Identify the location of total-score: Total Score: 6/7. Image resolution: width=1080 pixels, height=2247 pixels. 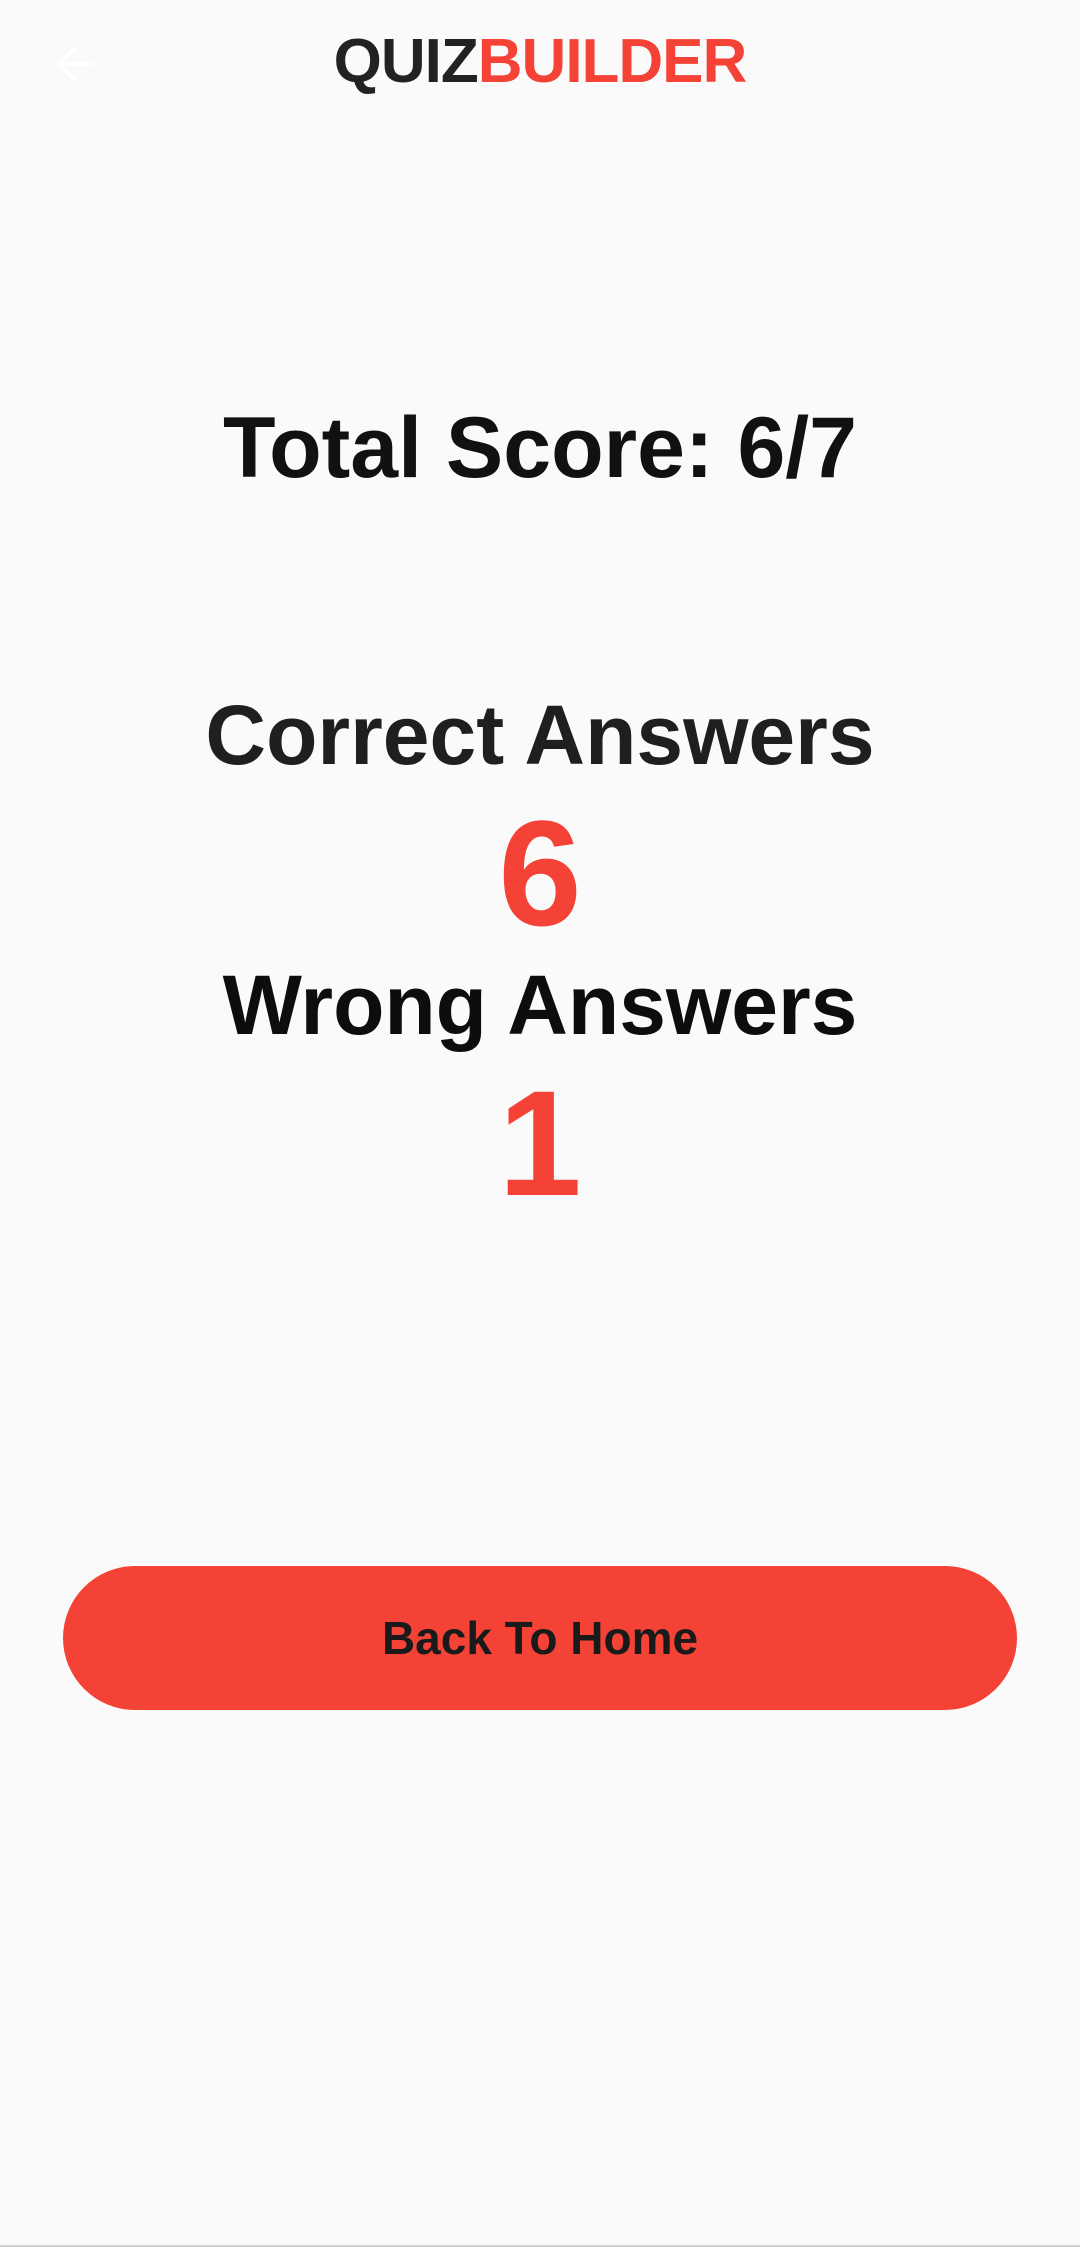
(540, 448).